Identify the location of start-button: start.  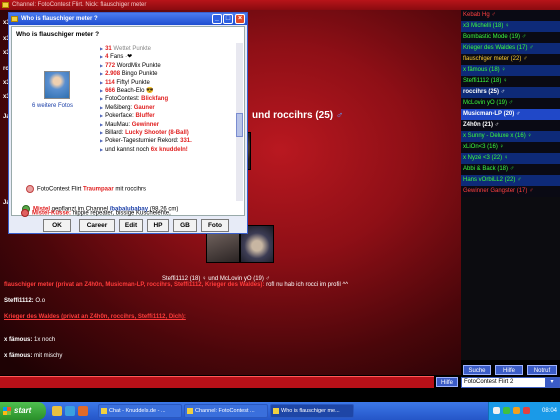
(23, 411).